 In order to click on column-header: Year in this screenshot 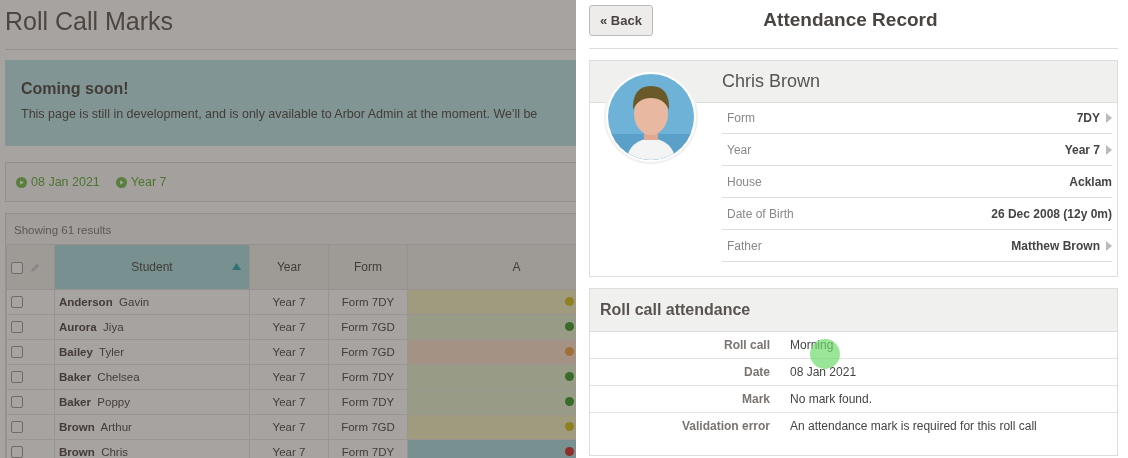, I will do `click(289, 267)`.